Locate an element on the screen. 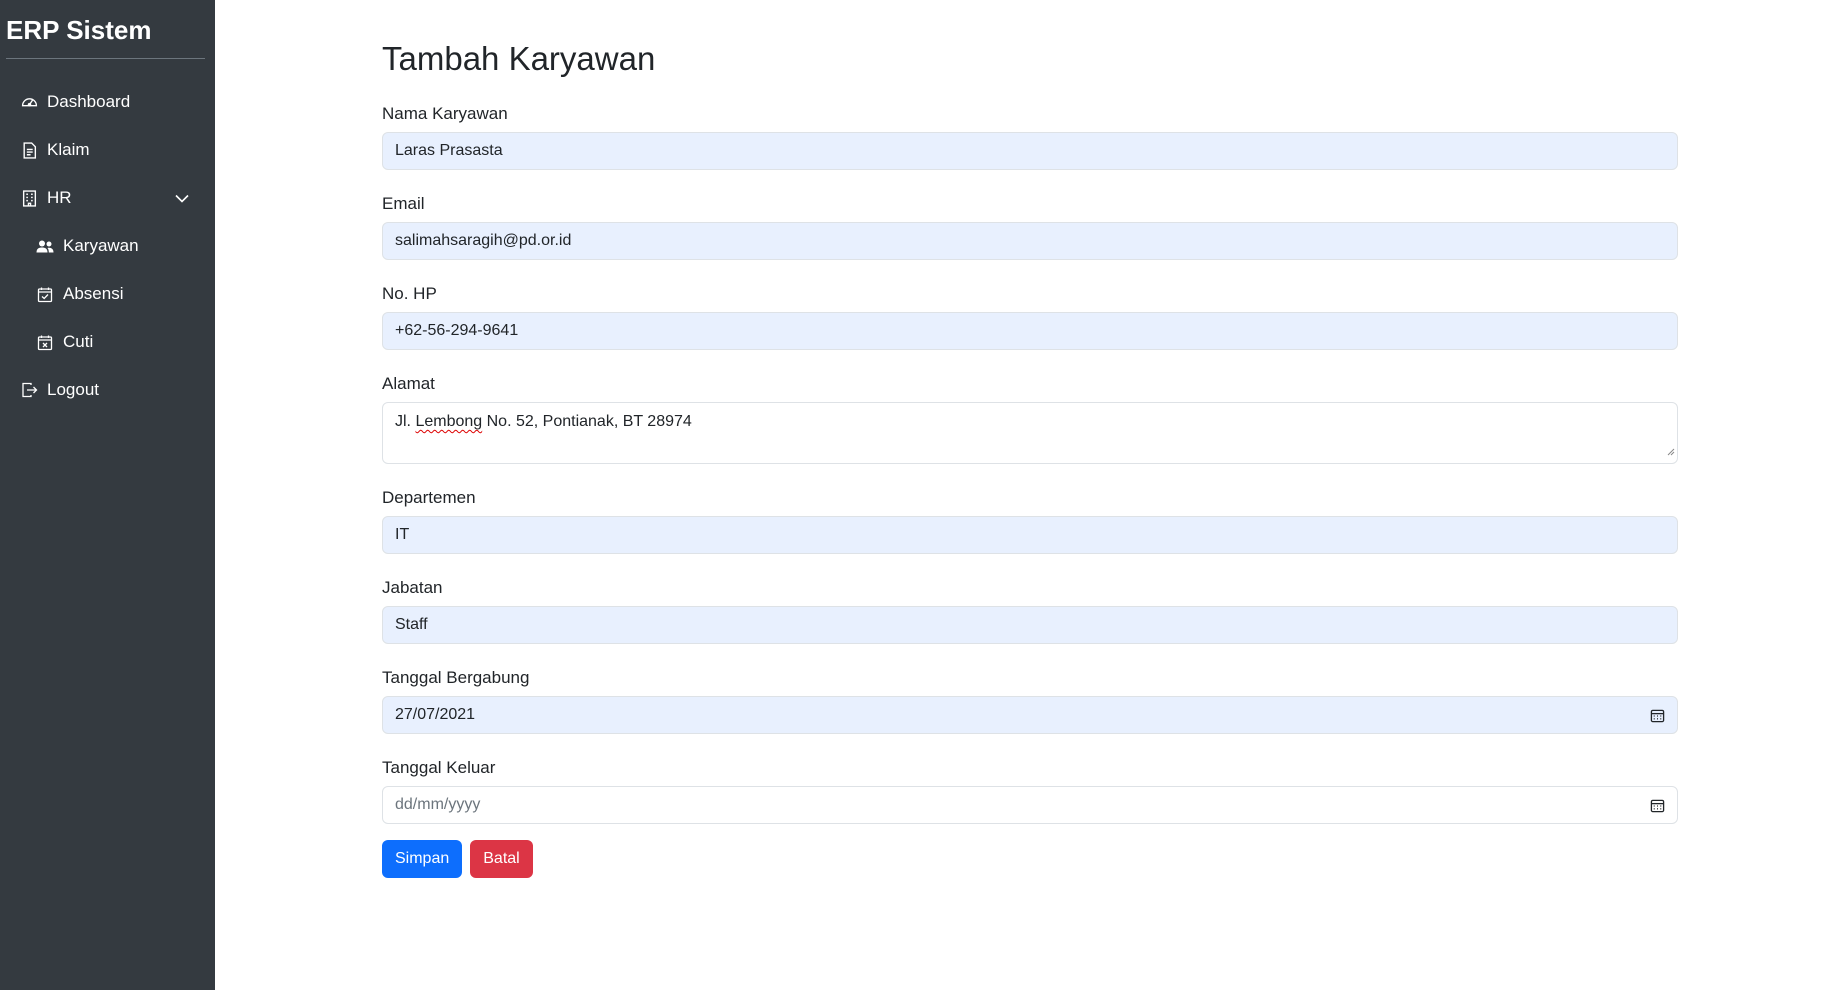 This screenshot has height=990, width=1841. calendar-check-icon is located at coordinates (45, 294).